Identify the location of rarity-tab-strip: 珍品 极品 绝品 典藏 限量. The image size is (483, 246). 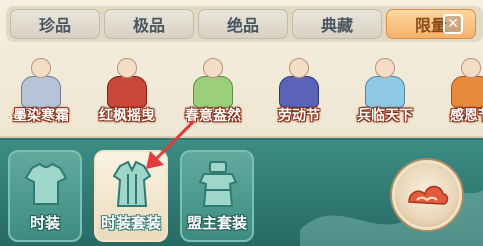
(244, 24).